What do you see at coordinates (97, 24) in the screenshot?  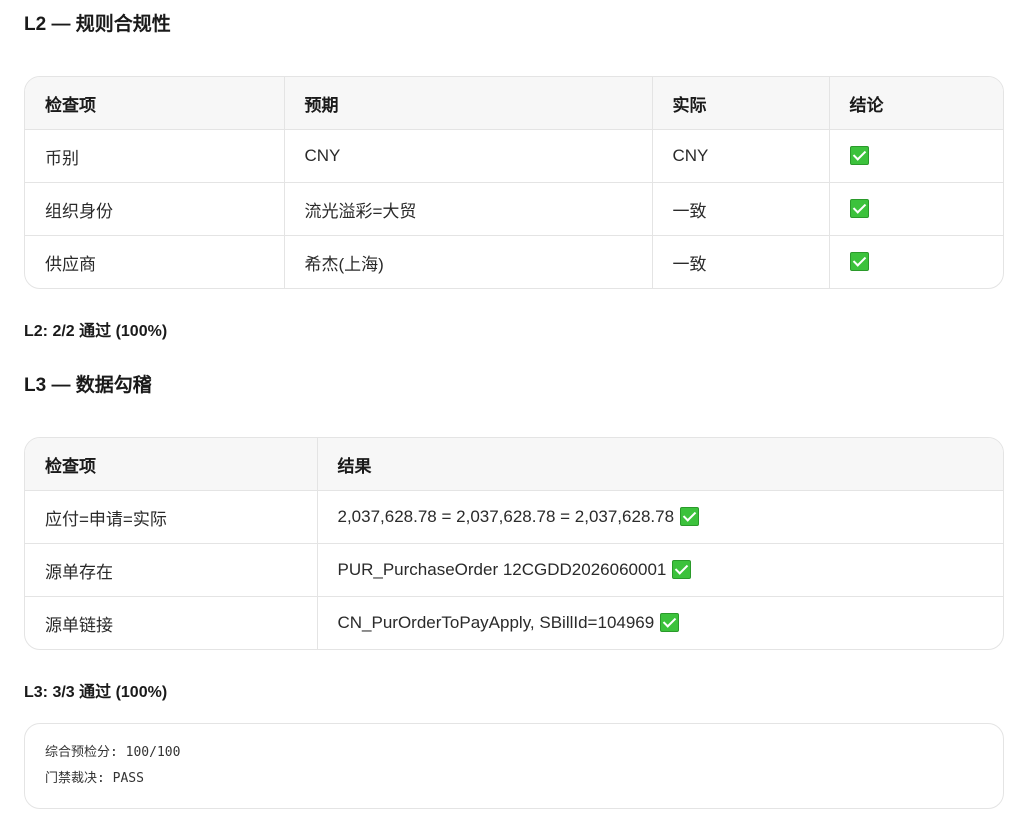 I see `l2-heading: L2 — 规则合规性` at bounding box center [97, 24].